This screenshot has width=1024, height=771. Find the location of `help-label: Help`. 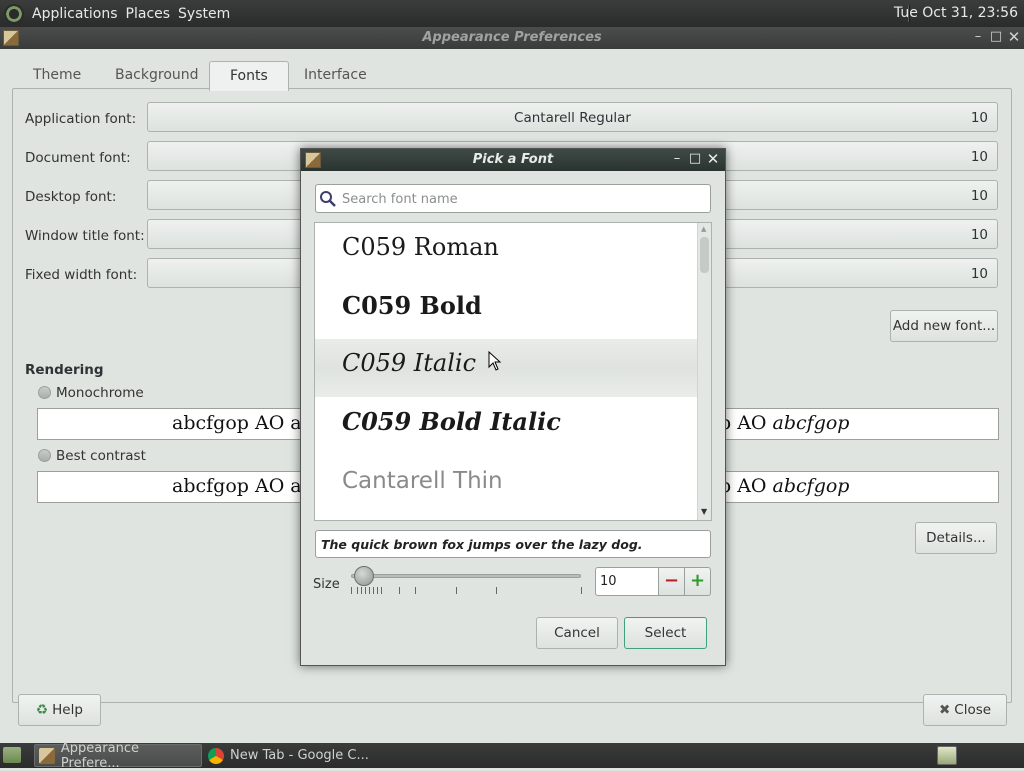

help-label: Help is located at coordinates (67, 710).